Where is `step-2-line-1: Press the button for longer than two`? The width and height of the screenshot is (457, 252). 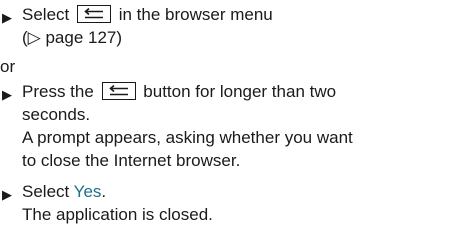
step-2-line-1: Press the button for longer than two is located at coordinates (179, 91).